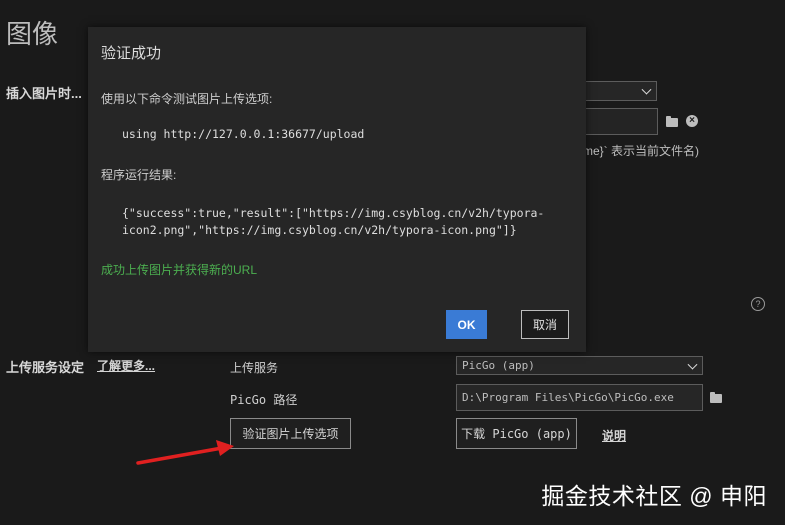  I want to click on dialog-command: using http://127.0.0.1:36677/upload, so click(243, 134).